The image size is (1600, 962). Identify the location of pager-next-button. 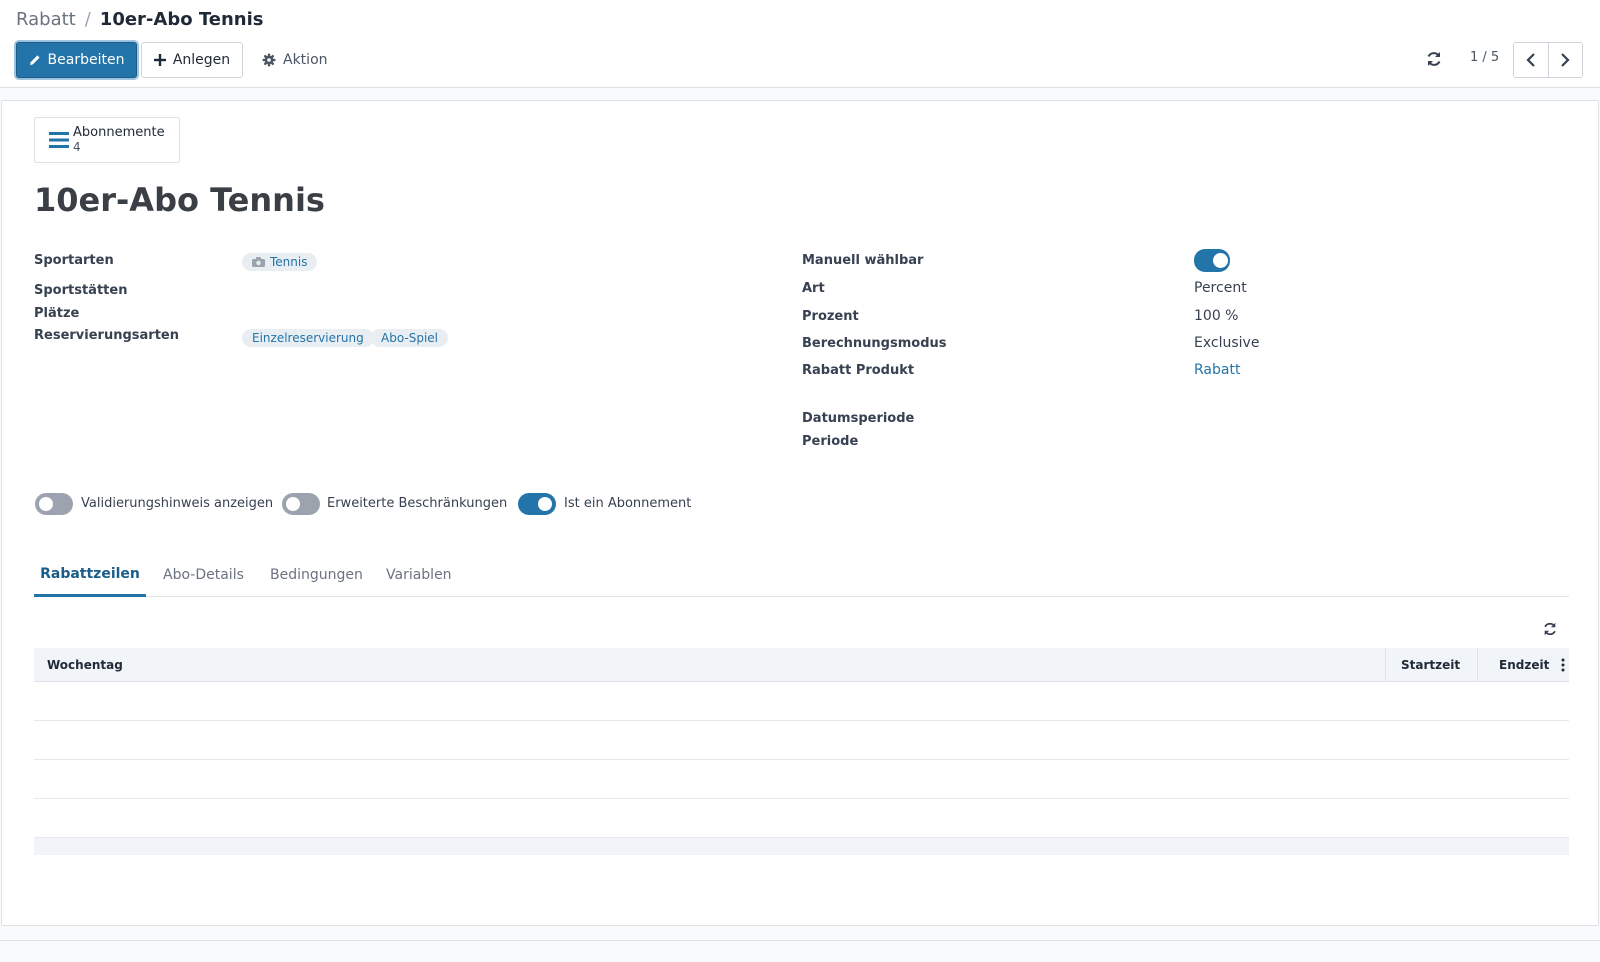
(1564, 60).